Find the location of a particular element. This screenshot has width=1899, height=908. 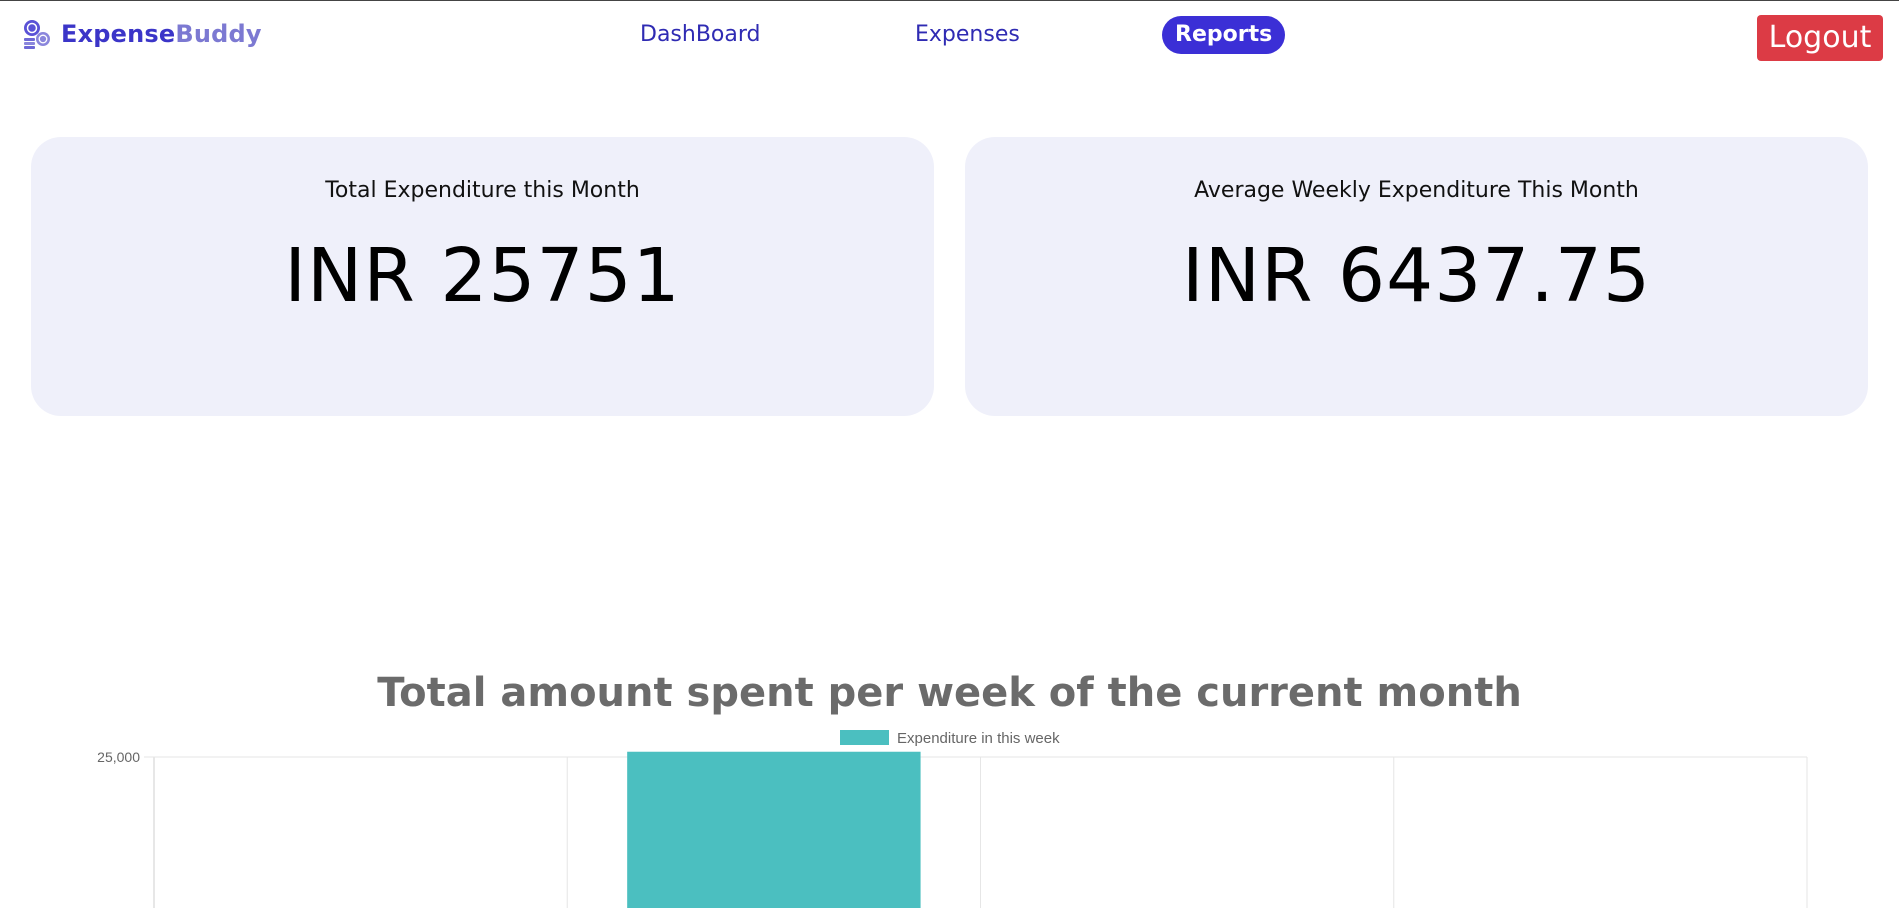

chart-bar is located at coordinates (774, 829).